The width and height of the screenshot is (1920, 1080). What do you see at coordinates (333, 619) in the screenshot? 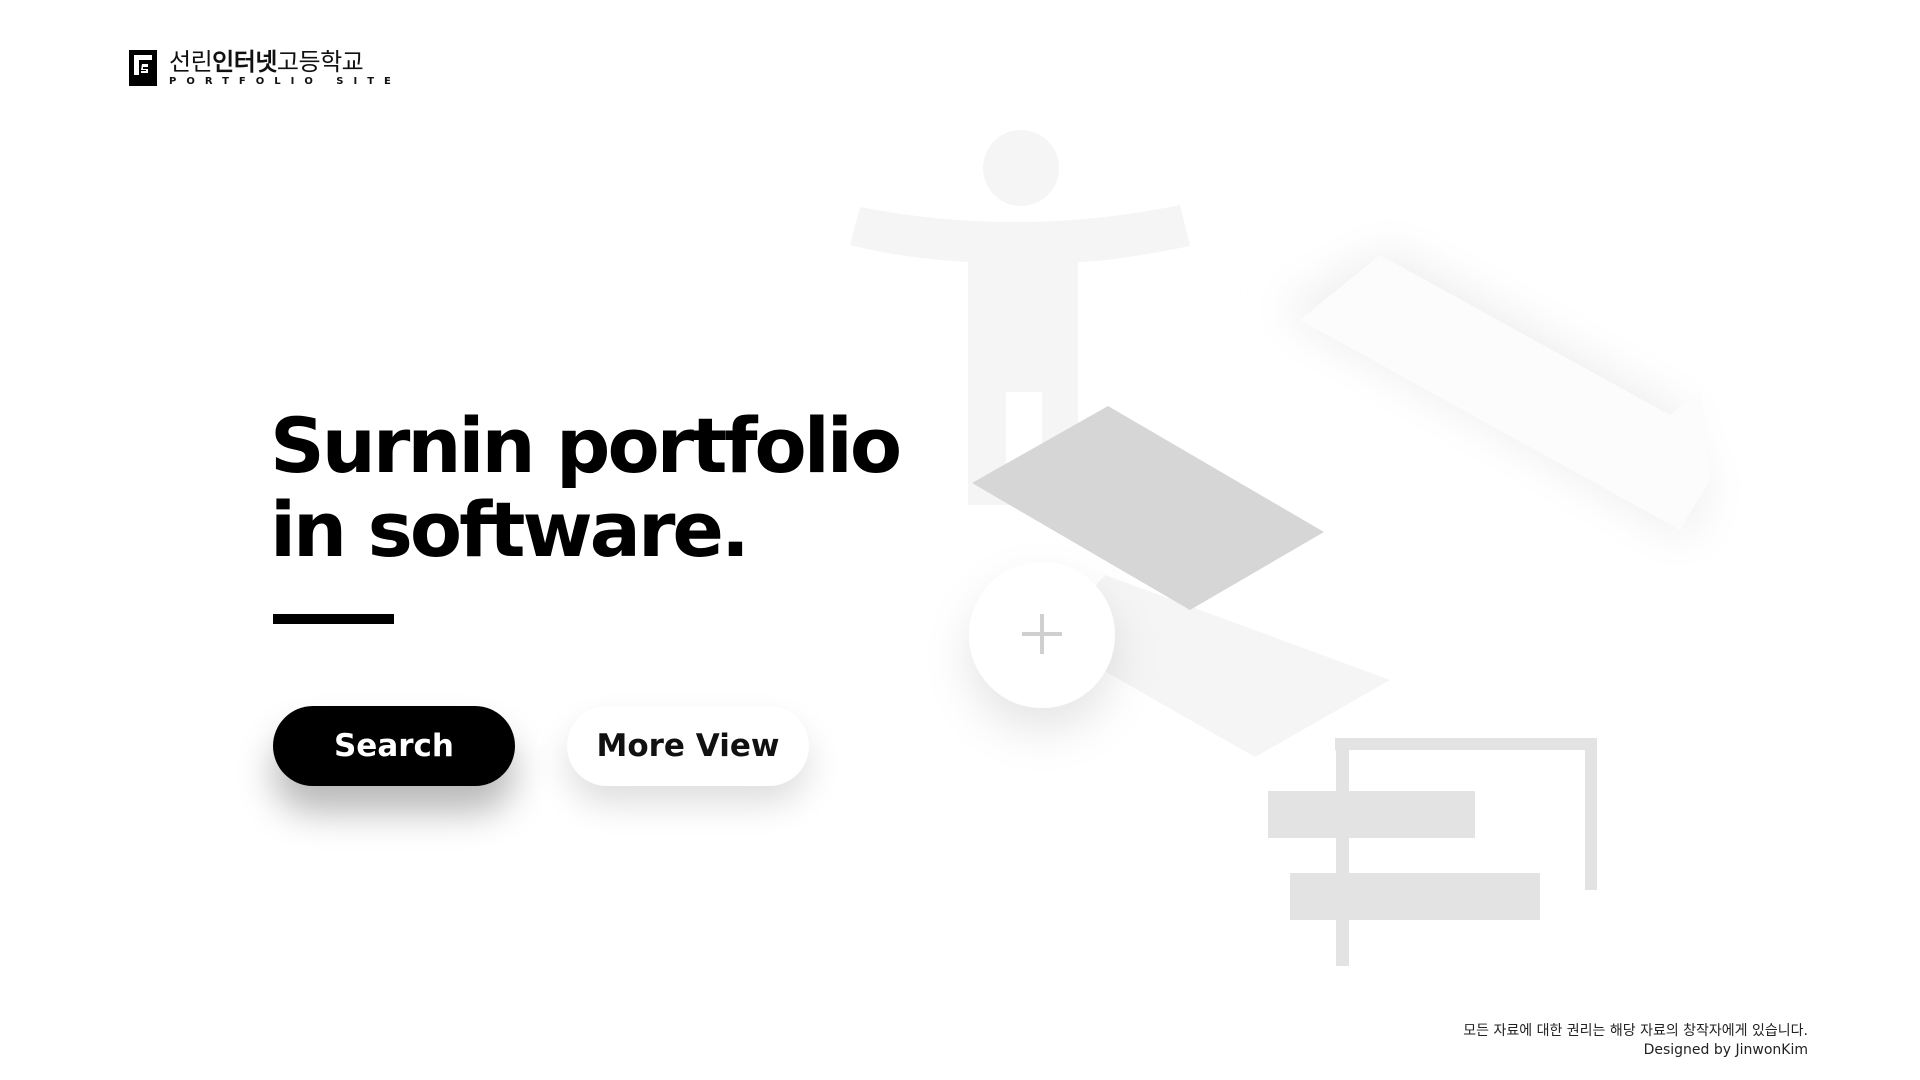
I see `title-divider` at bounding box center [333, 619].